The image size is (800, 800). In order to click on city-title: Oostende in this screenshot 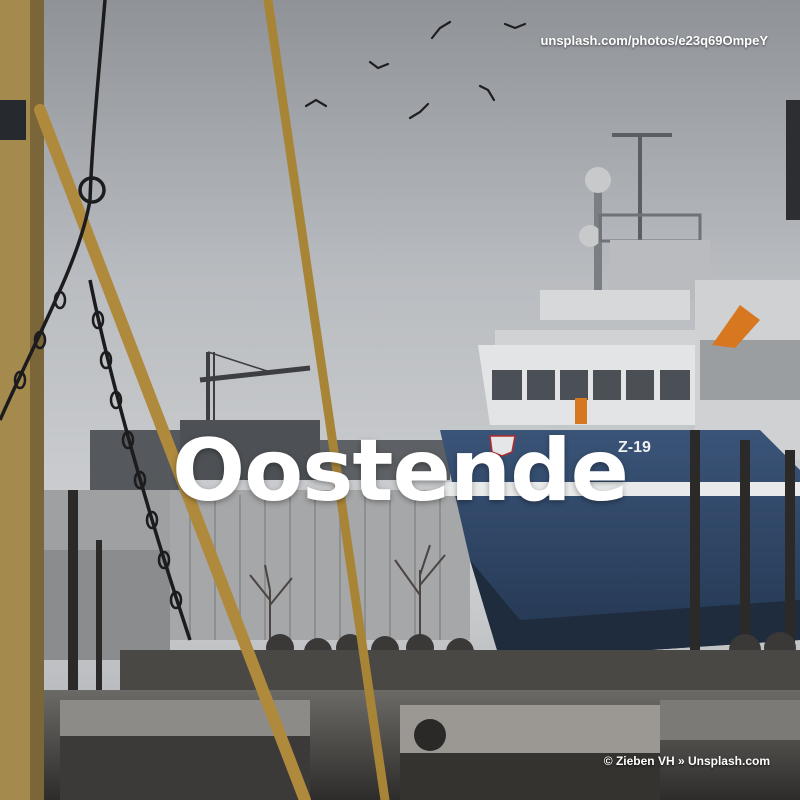, I will do `click(400, 471)`.